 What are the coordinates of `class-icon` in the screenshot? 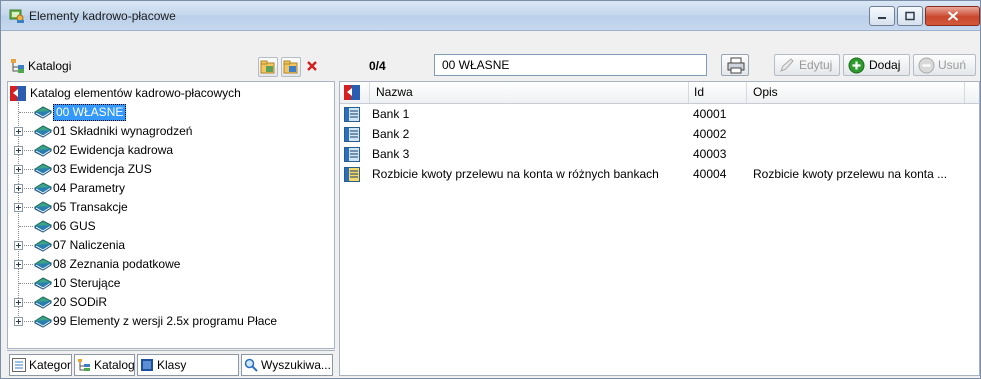 It's located at (147, 365).